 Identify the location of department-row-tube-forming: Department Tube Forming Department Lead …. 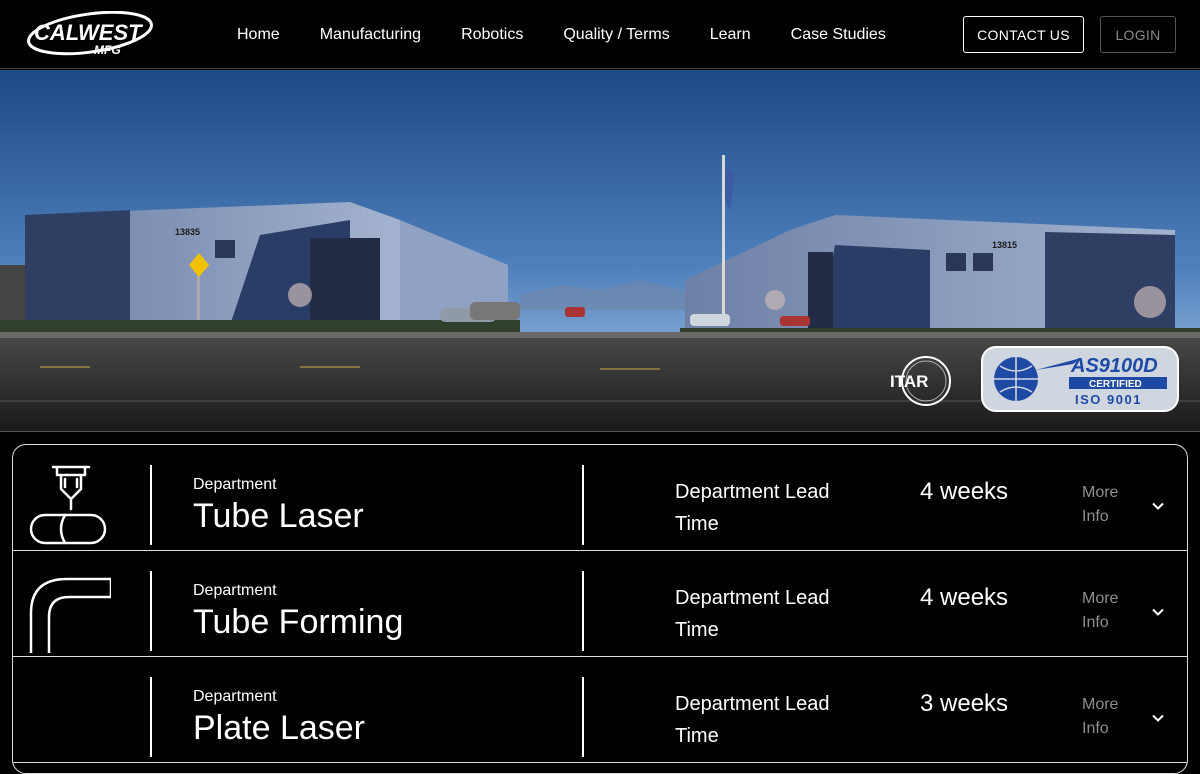
(600, 604).